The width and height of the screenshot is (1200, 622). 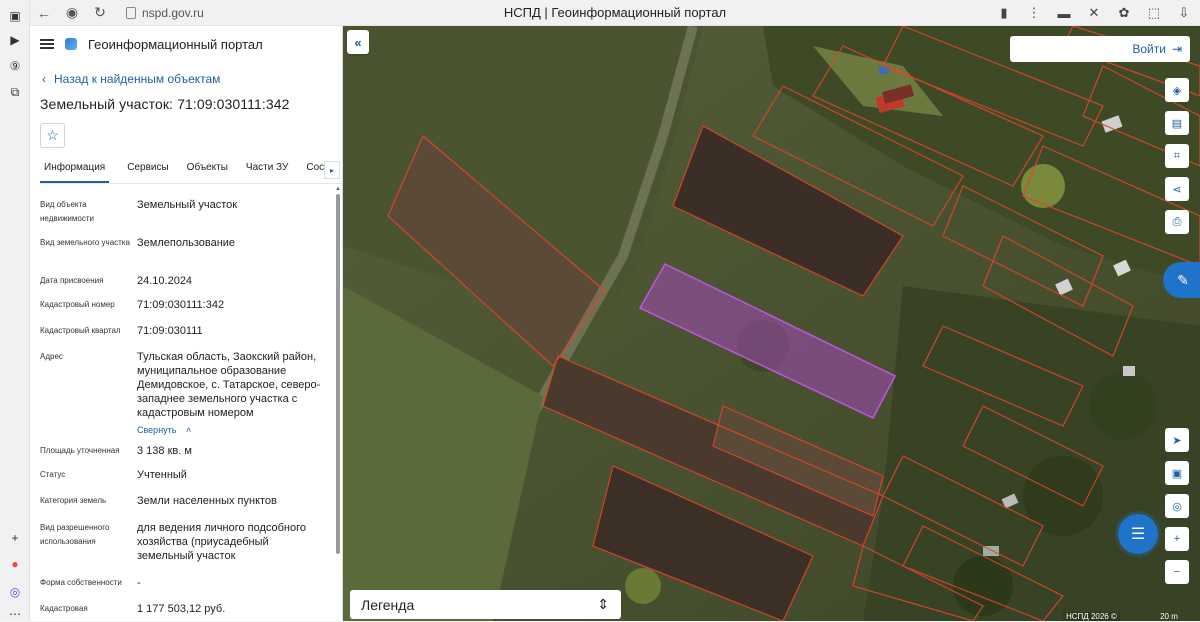 What do you see at coordinates (1100, 49) in the screenshot?
I see `login-button: Войти ⇥` at bounding box center [1100, 49].